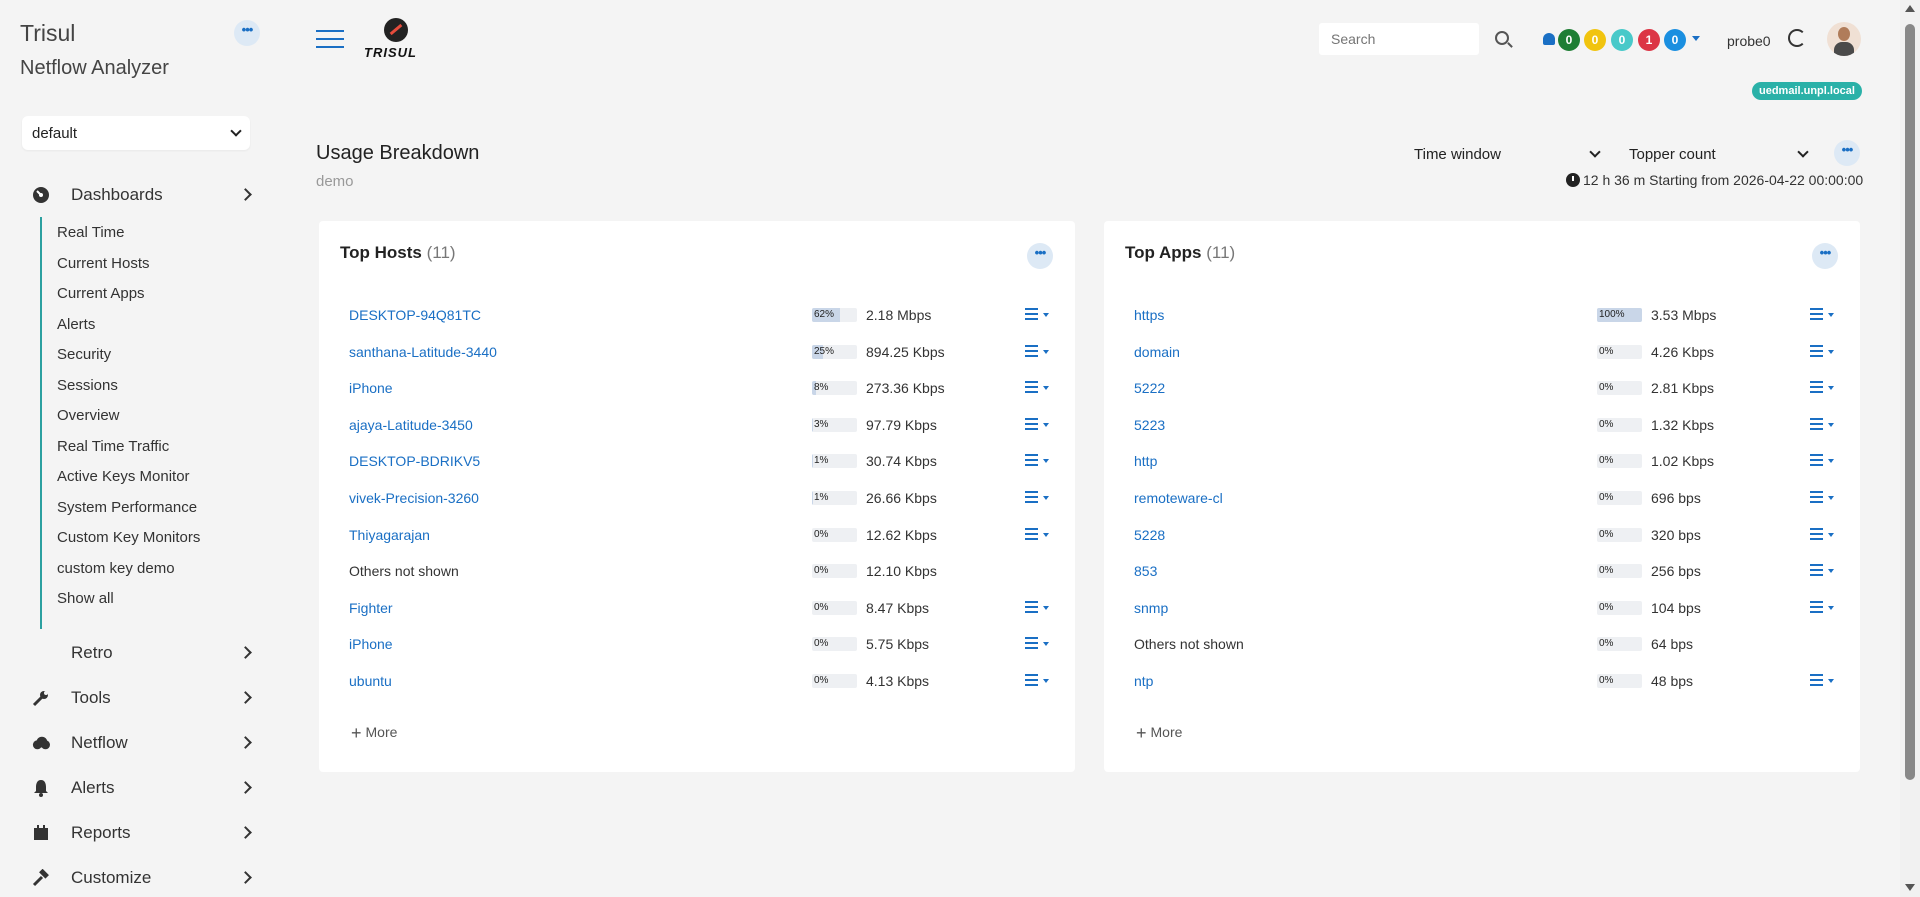  What do you see at coordinates (142, 195) in the screenshot?
I see `nav-dashboards: Dashboards` at bounding box center [142, 195].